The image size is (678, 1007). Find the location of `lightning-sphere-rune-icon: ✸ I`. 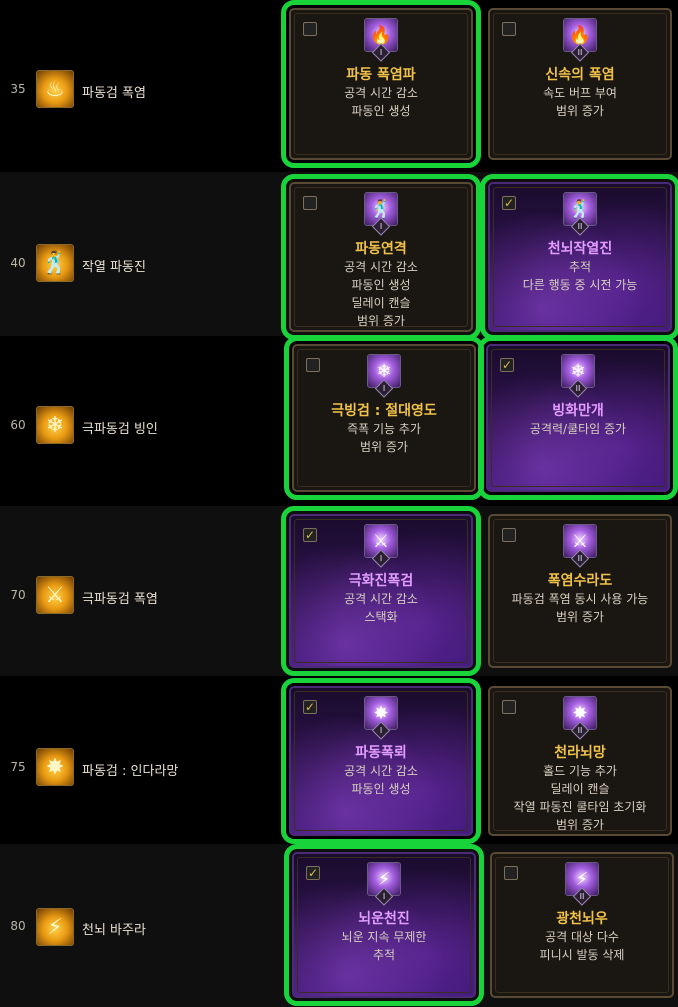

lightning-sphere-rune-icon: ✸ I is located at coordinates (381, 718).